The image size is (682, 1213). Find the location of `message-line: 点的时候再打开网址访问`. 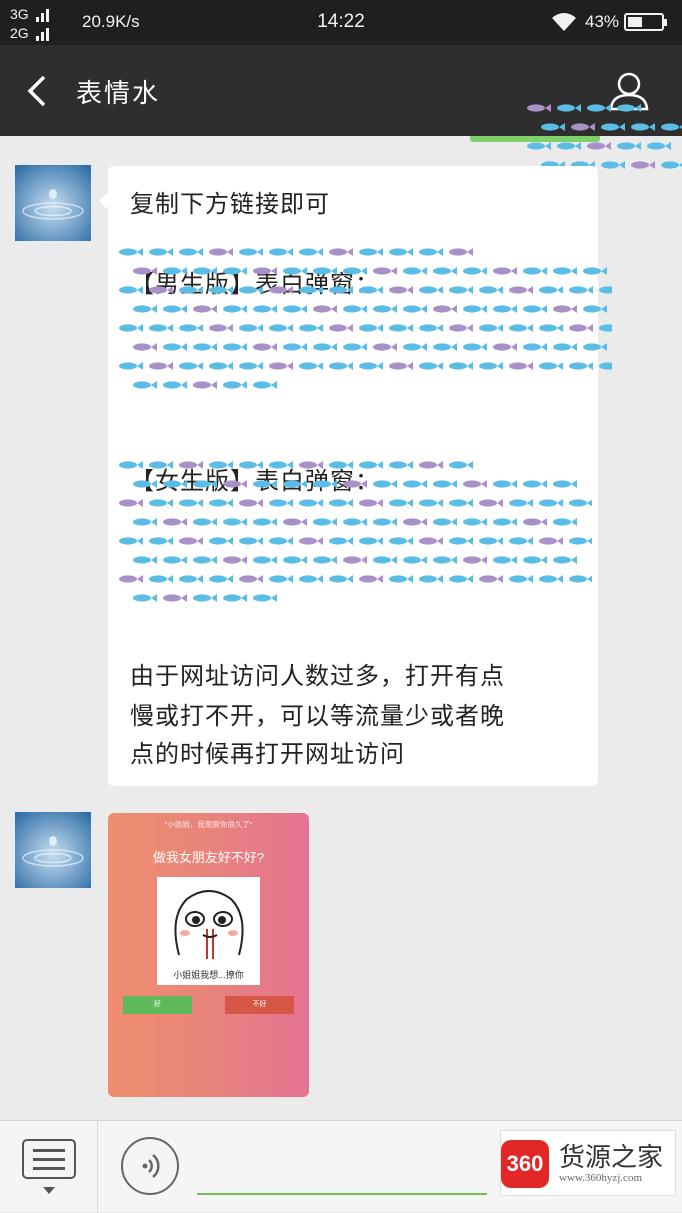

message-line: 点的时候再打开网址访问 is located at coordinates (267, 754).